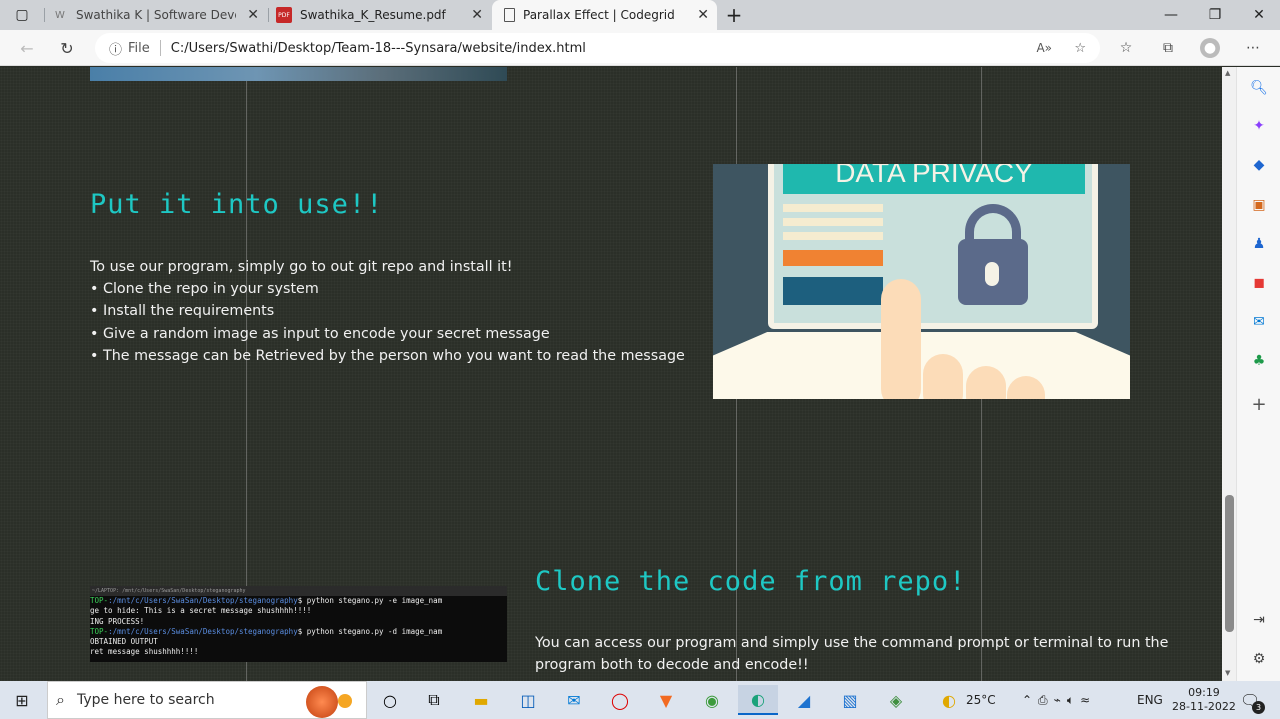 The width and height of the screenshot is (1280, 719). I want to click on search-icon: ⌕, so click(60, 699).